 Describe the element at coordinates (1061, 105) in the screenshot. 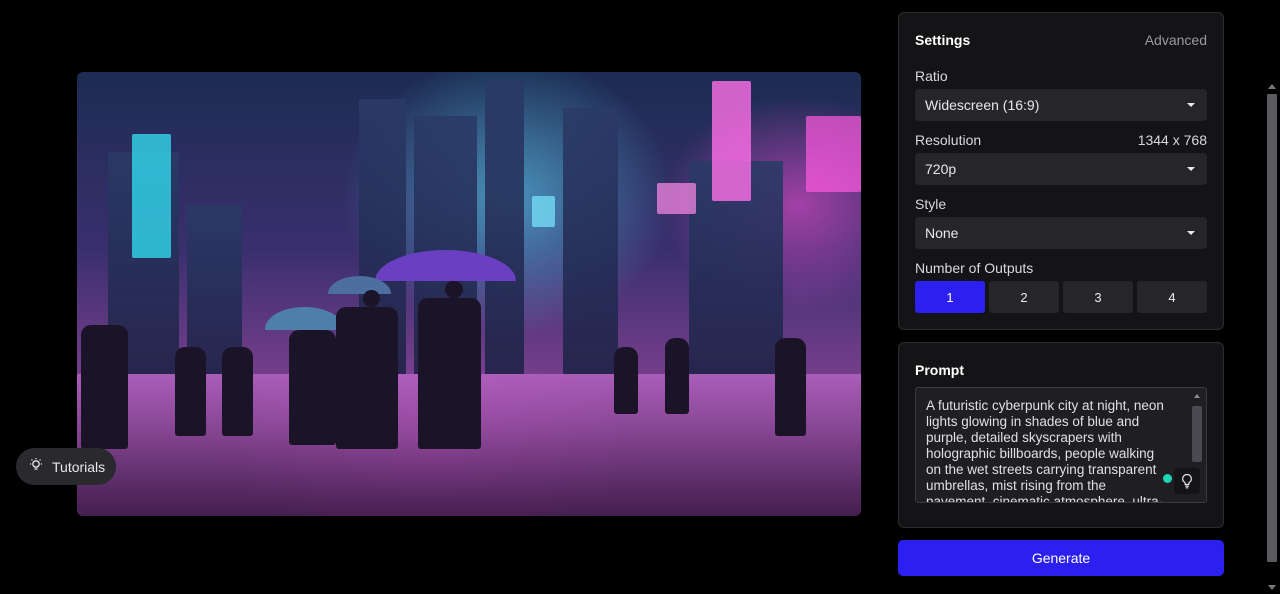

I see `ratio-select: Widescreen (16:9)` at that location.